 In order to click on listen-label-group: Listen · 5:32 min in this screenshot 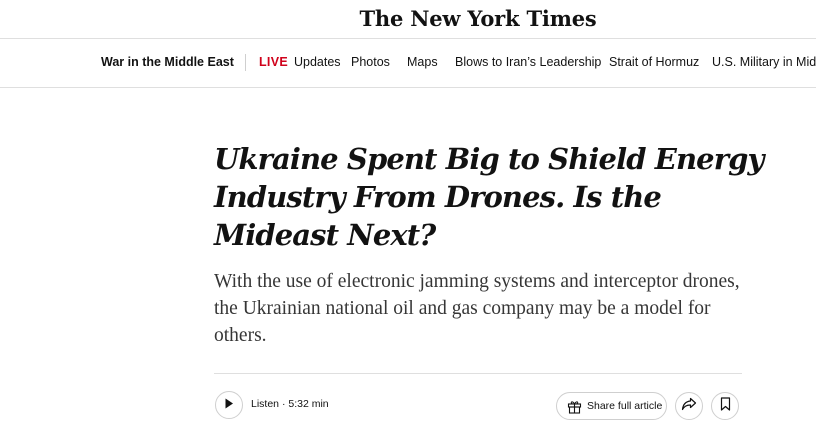, I will do `click(290, 404)`.